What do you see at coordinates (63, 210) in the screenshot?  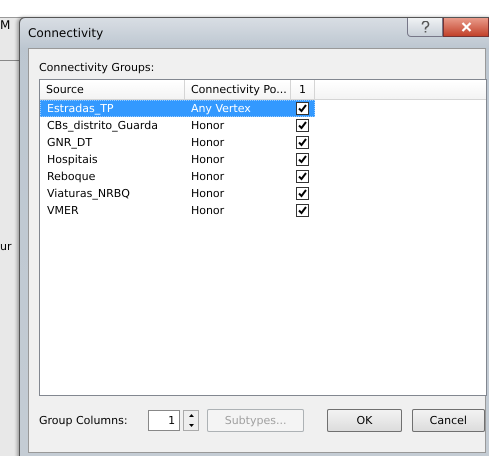 I see `table-cell-text: VMER` at bounding box center [63, 210].